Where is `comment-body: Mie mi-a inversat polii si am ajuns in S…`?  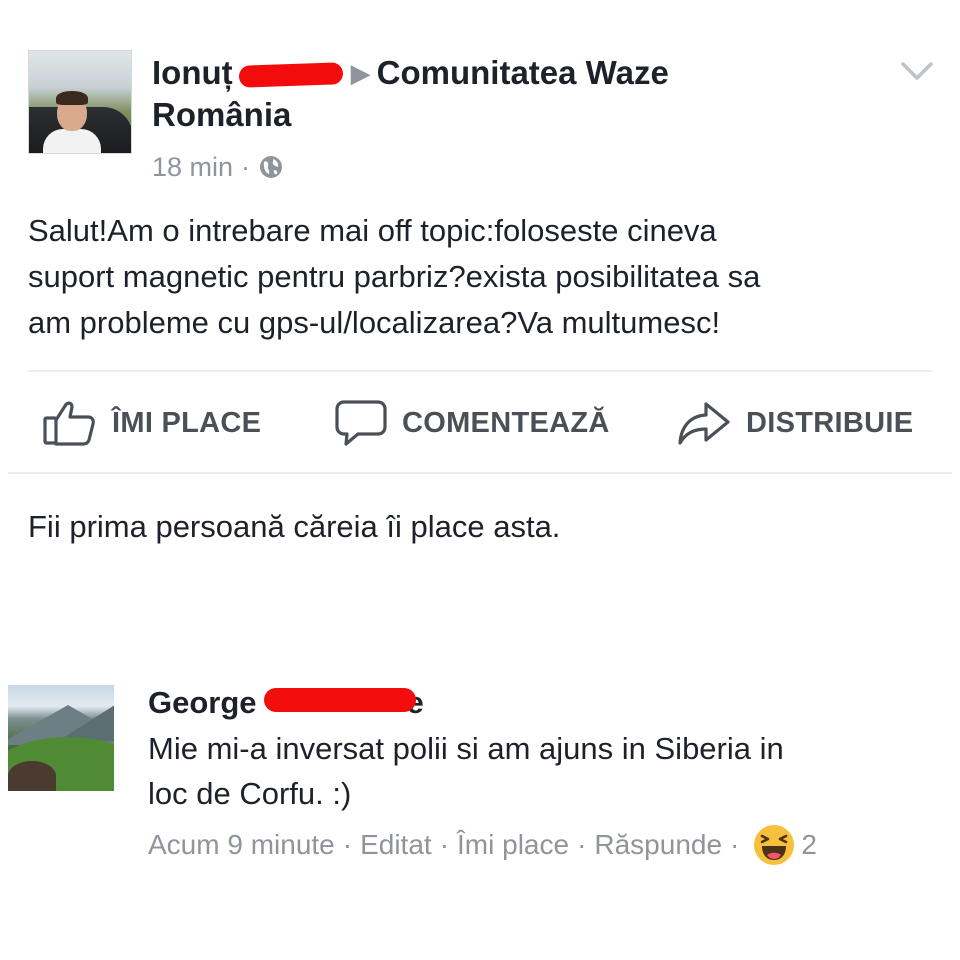 comment-body: Mie mi-a inversat polii si am ajuns in S… is located at coordinates (466, 771).